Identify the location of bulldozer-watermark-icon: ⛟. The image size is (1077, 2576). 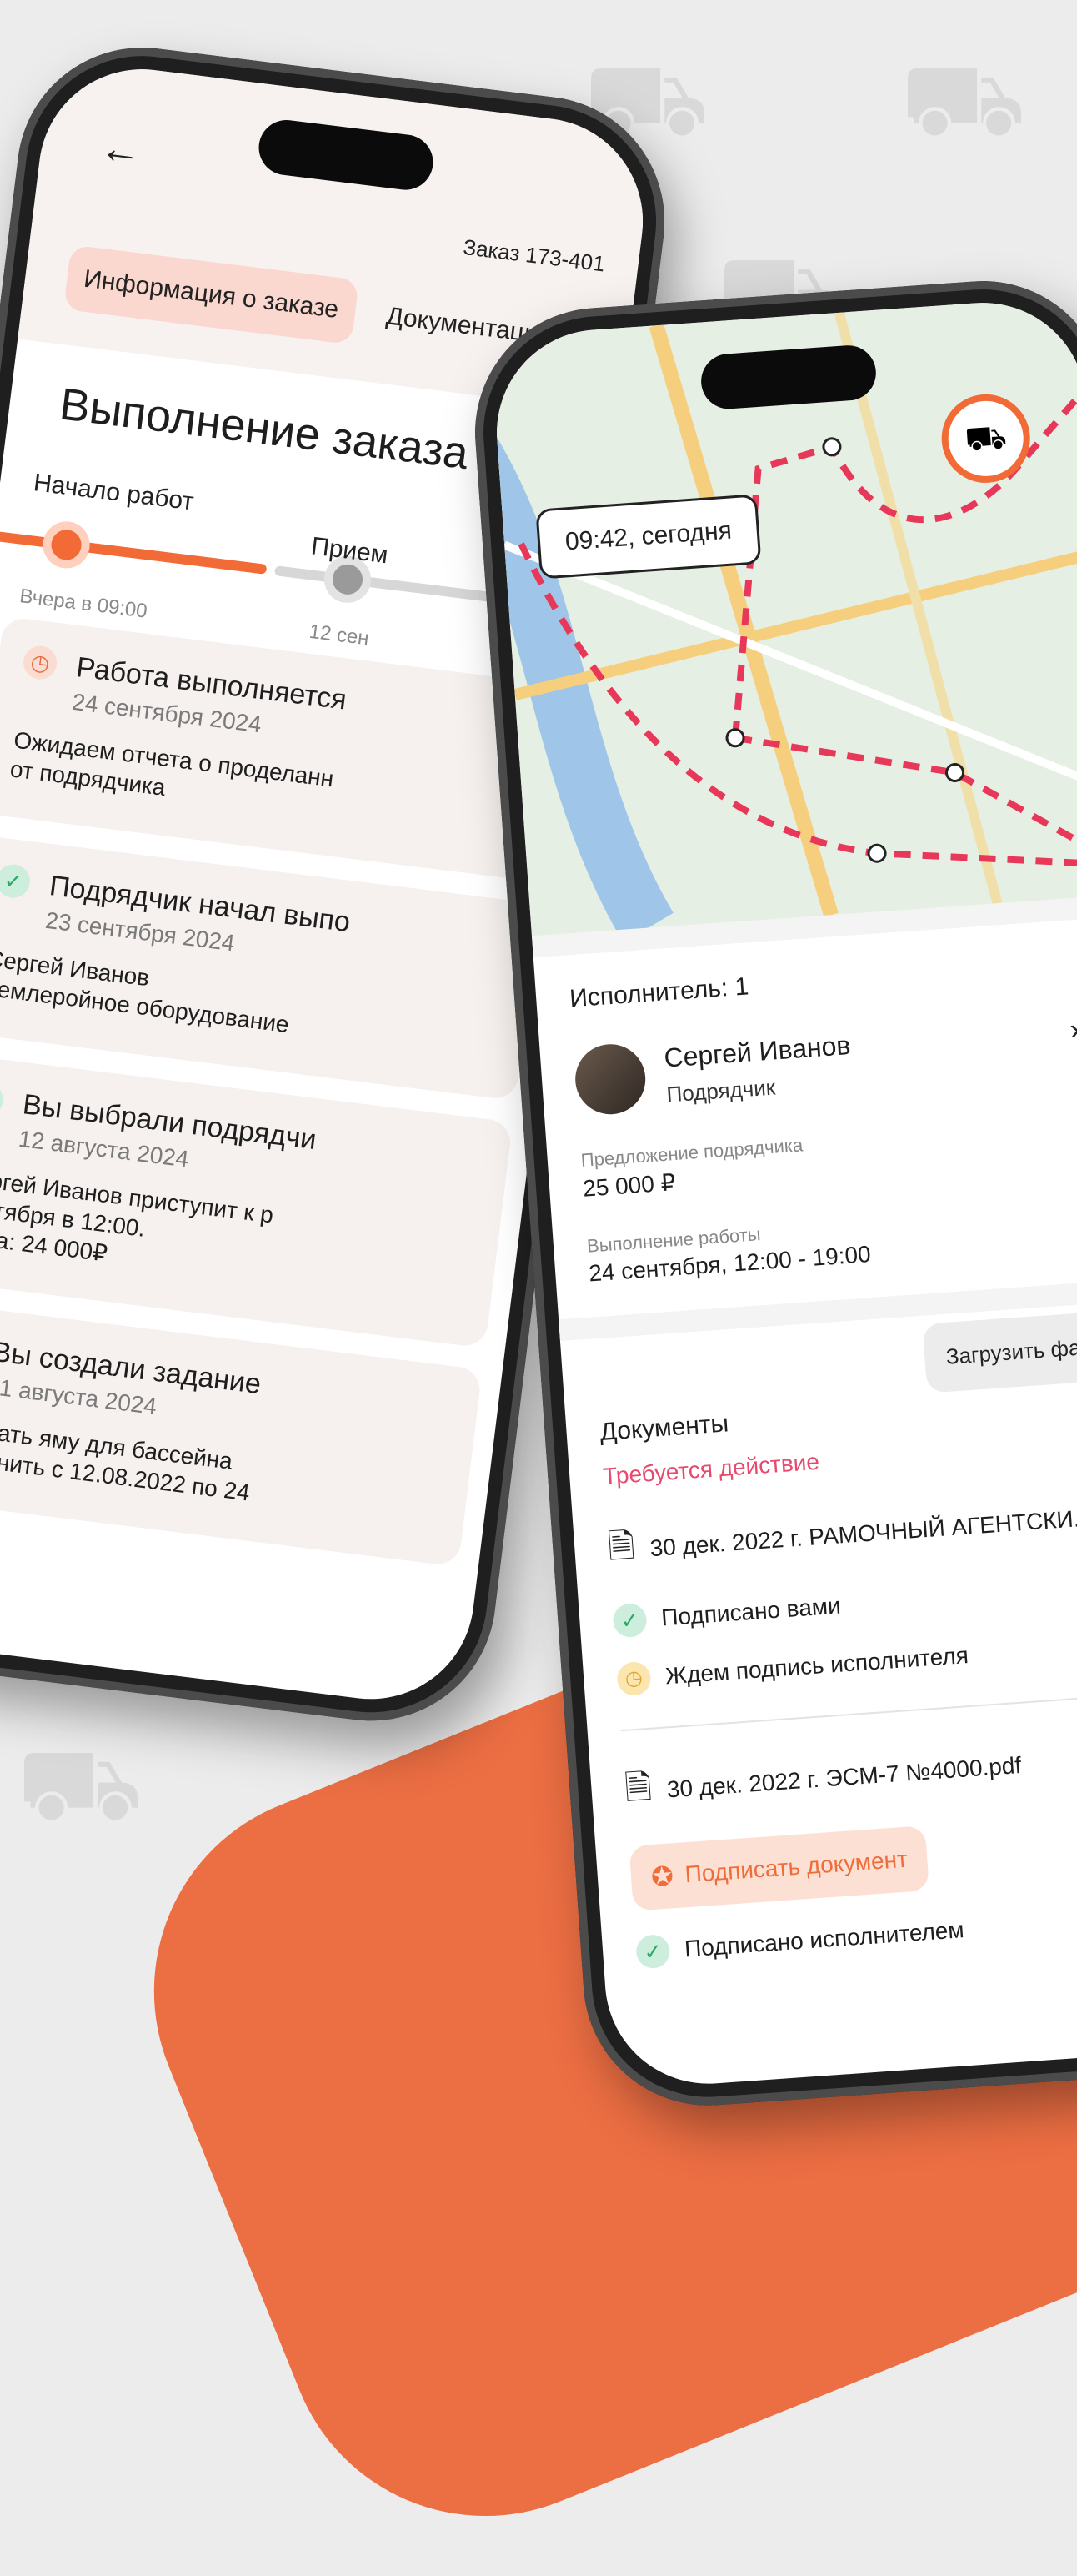
(80, 1784).